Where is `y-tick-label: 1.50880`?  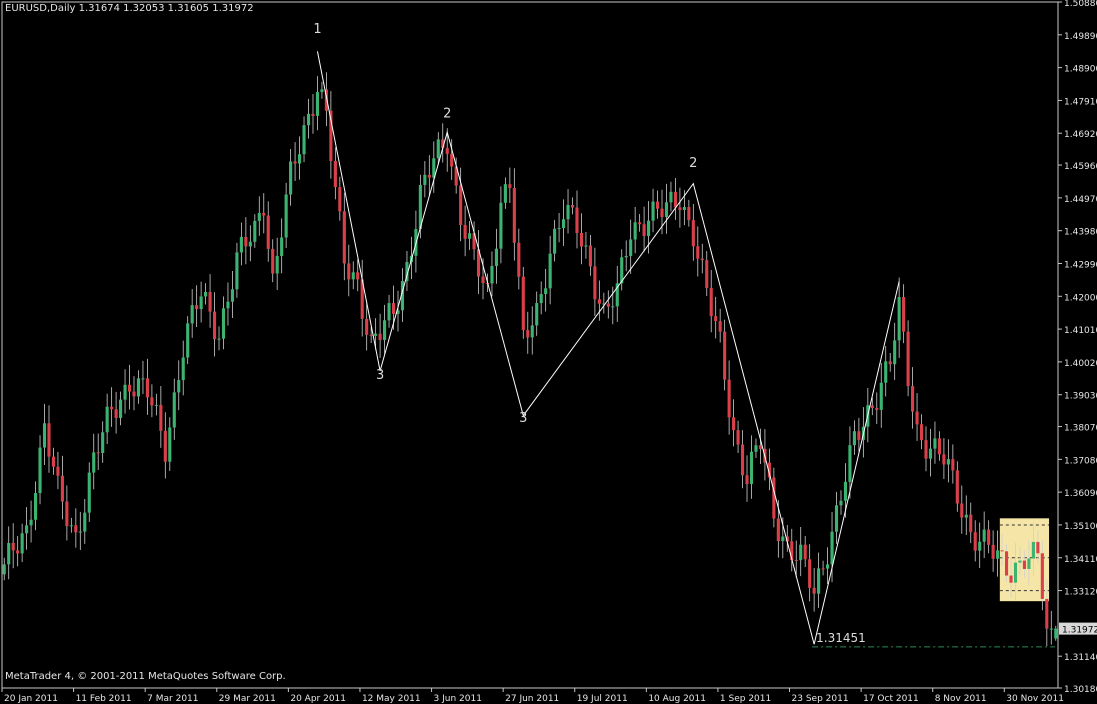
y-tick-label: 1.50880 is located at coordinates (1080, 4).